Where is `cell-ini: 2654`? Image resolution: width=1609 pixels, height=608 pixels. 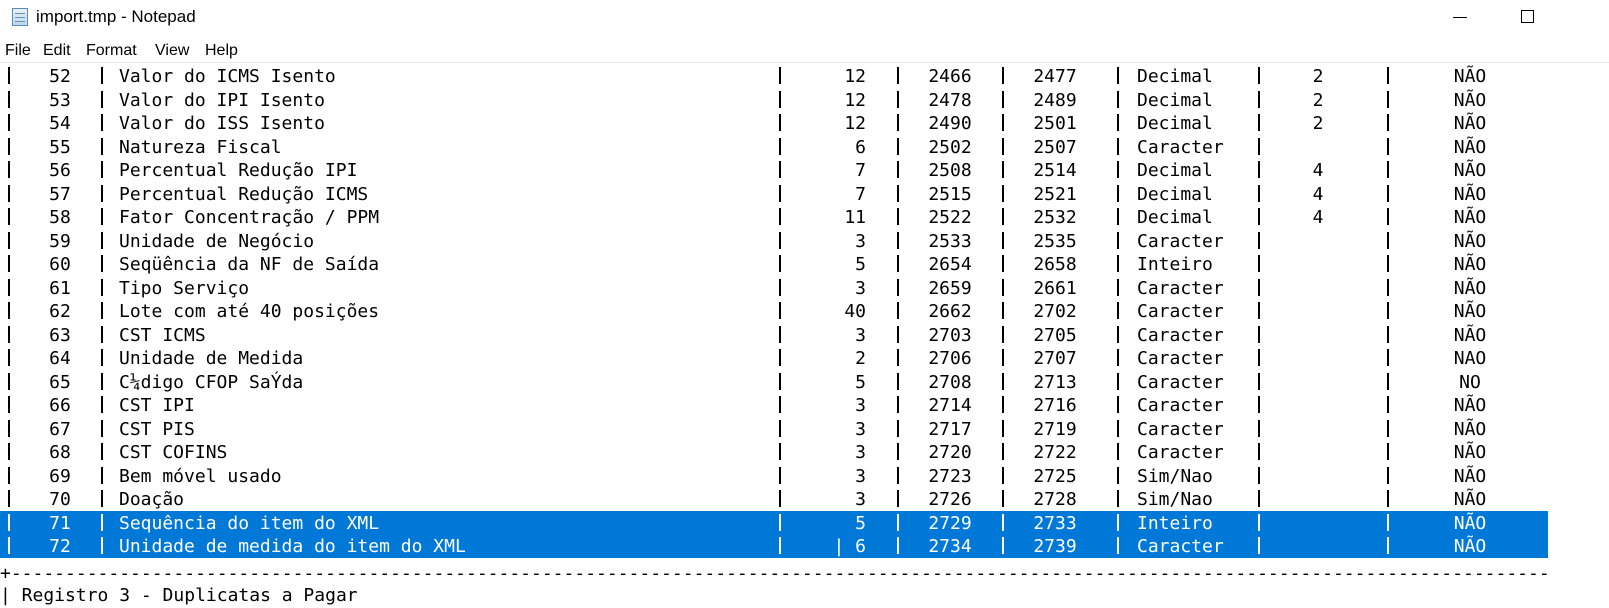
cell-ini: 2654 is located at coordinates (950, 264).